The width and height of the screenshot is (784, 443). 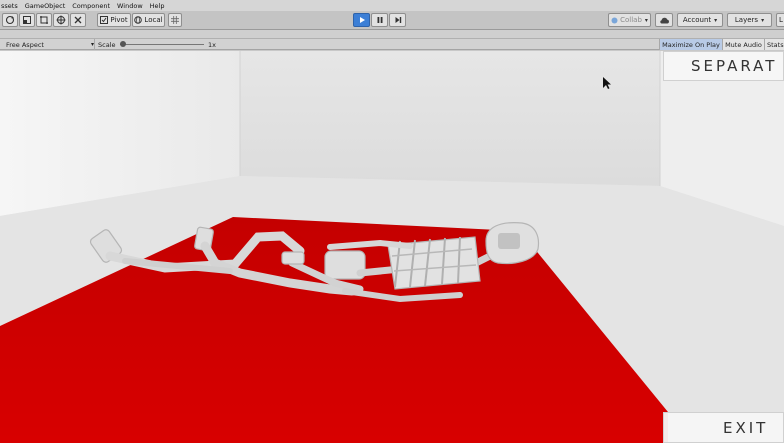 What do you see at coordinates (157, 6) in the screenshot?
I see `menu-help: Help` at bounding box center [157, 6].